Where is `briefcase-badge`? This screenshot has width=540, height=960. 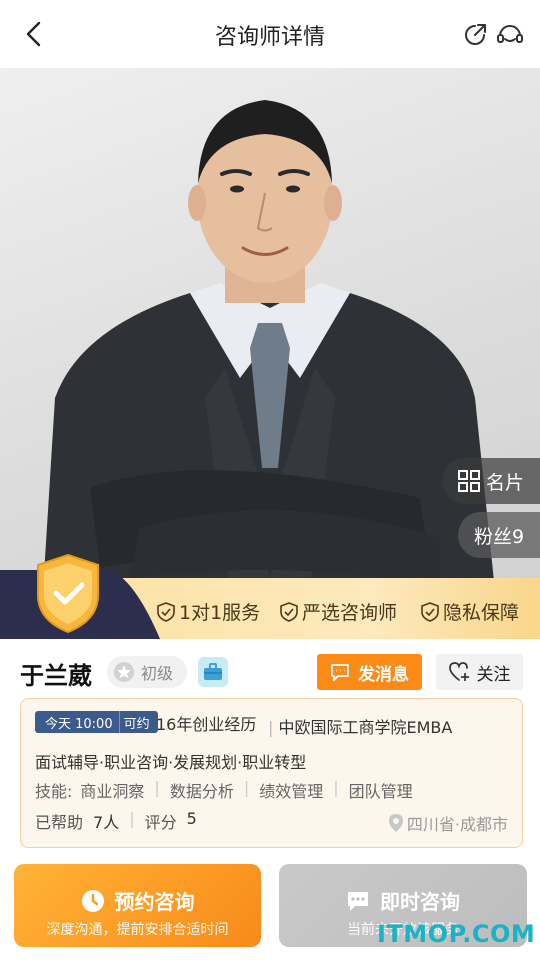 briefcase-badge is located at coordinates (213, 672).